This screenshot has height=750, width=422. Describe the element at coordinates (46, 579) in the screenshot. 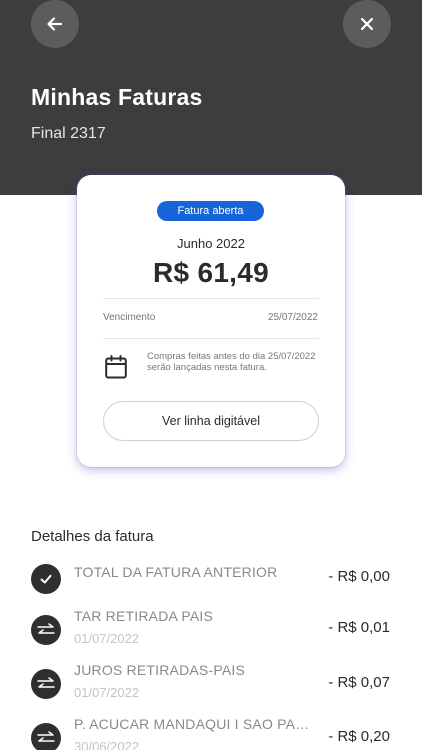

I see `check-icon` at that location.